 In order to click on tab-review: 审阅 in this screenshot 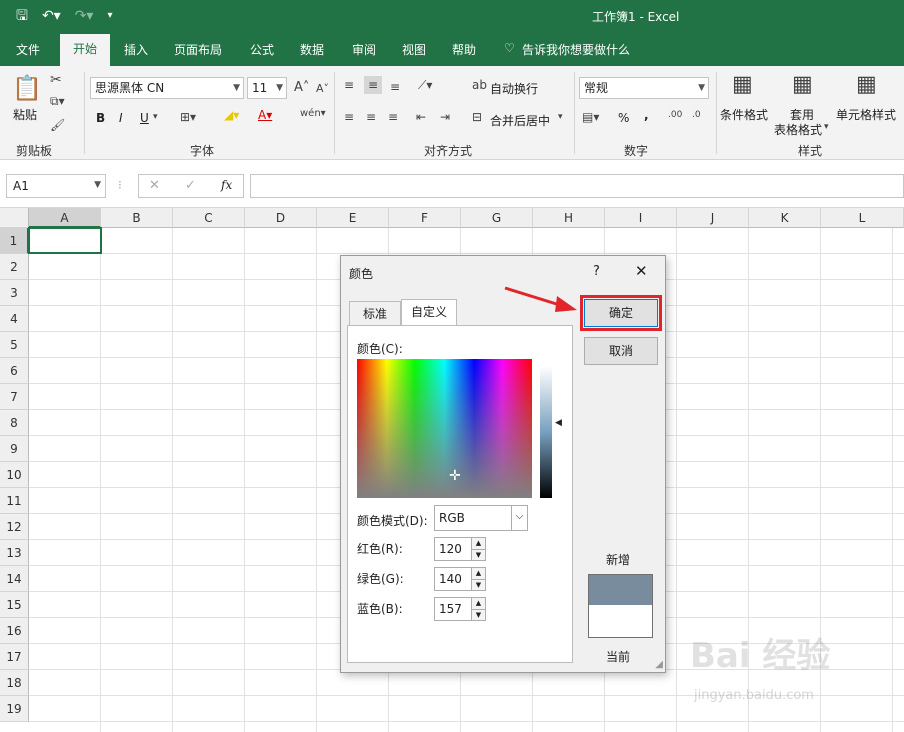, I will do `click(364, 49)`.